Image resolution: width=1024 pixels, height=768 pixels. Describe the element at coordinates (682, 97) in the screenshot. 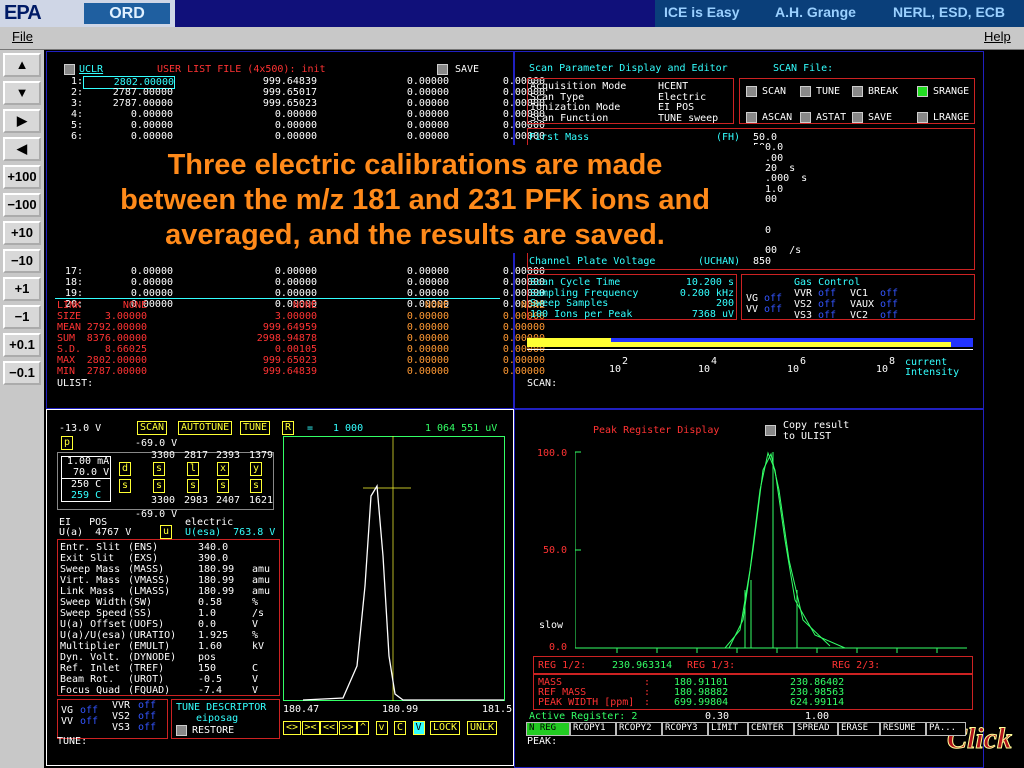

I see `scan-mode-value: Electric` at that location.